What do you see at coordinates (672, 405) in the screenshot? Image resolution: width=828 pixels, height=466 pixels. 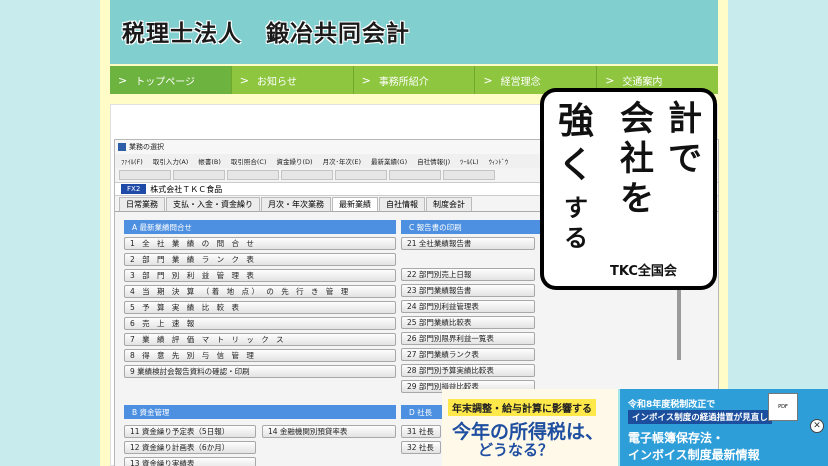 I see `banner-r1: 令和8年度税制改正で` at bounding box center [672, 405].